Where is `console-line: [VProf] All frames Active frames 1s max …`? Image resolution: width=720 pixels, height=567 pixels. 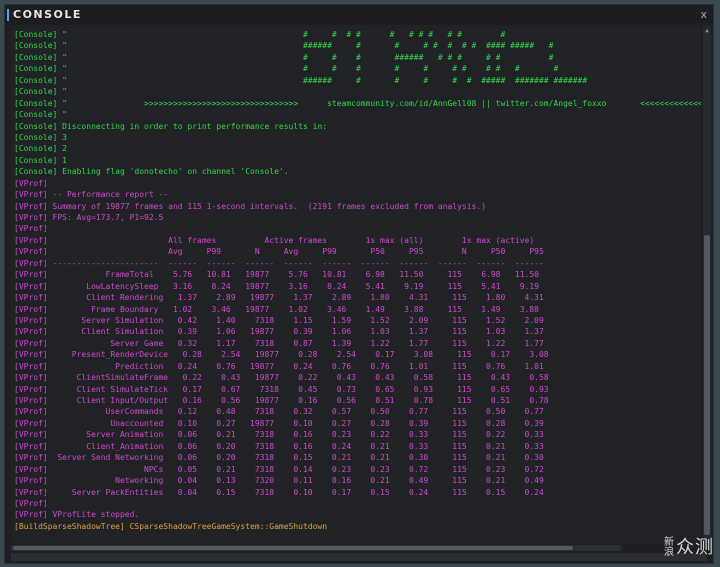 console-line: [VProf] All frames Active frames 1s max … is located at coordinates (274, 240).